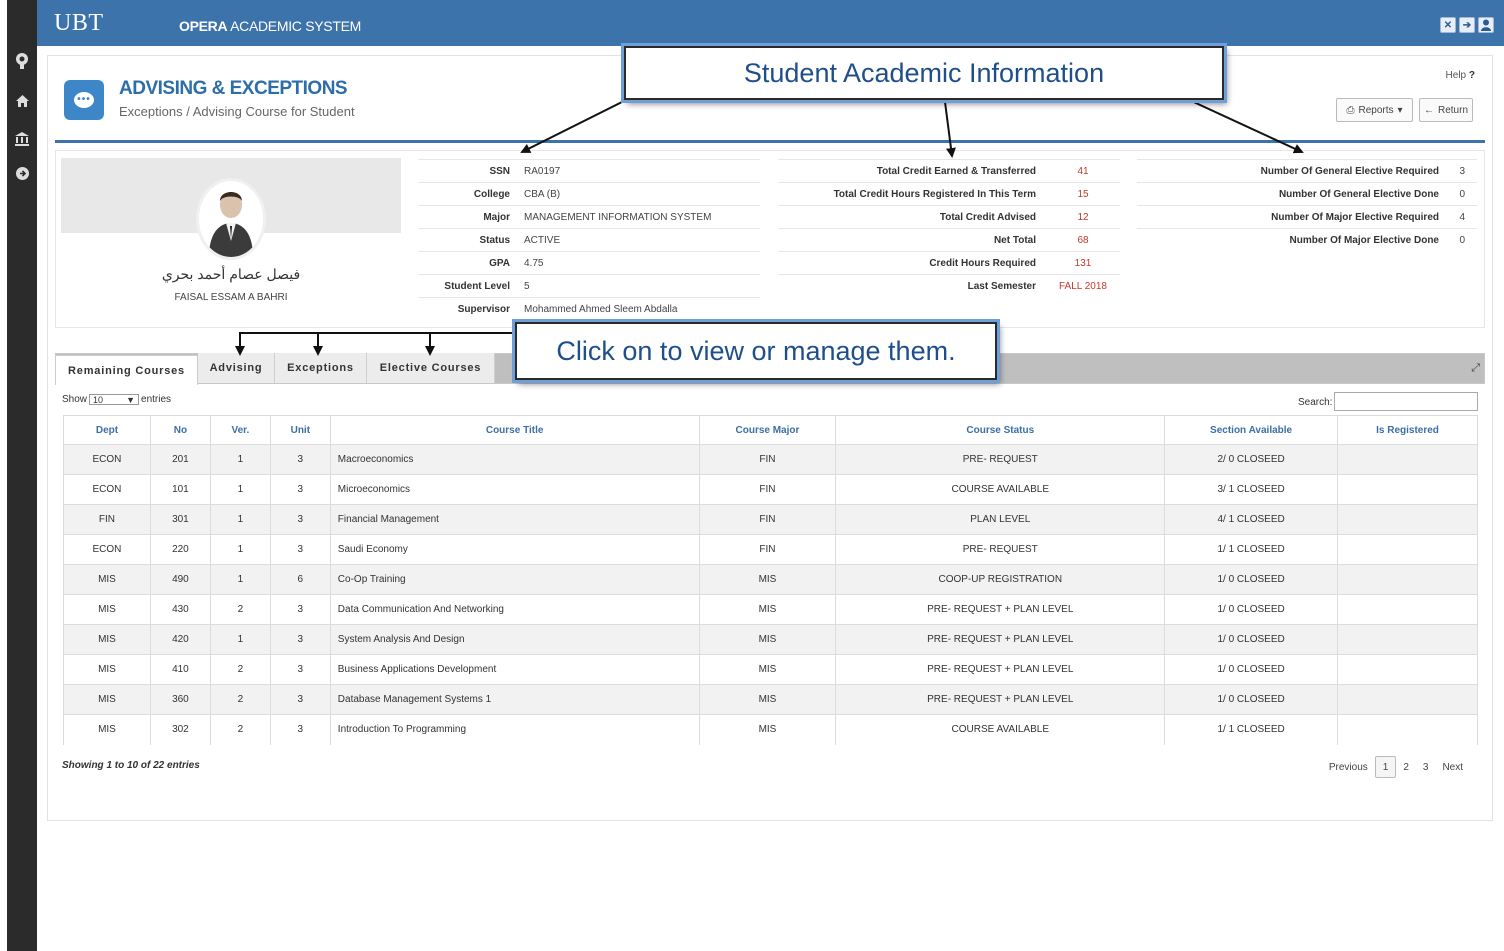 The height and width of the screenshot is (951, 1504). I want to click on column-header-ver: Ver., so click(240, 430).